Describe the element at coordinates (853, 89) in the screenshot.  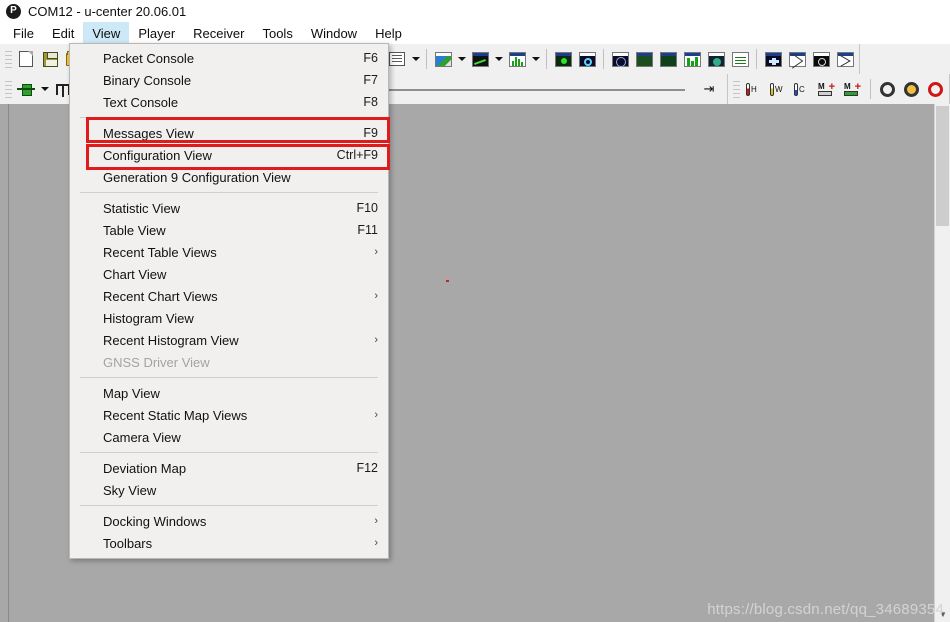
I see `memory-add-green-button: M +` at that location.